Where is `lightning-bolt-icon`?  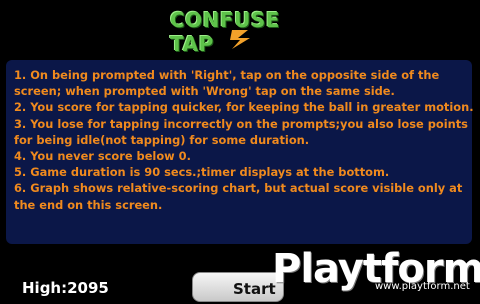 lightning-bolt-icon is located at coordinates (240, 39).